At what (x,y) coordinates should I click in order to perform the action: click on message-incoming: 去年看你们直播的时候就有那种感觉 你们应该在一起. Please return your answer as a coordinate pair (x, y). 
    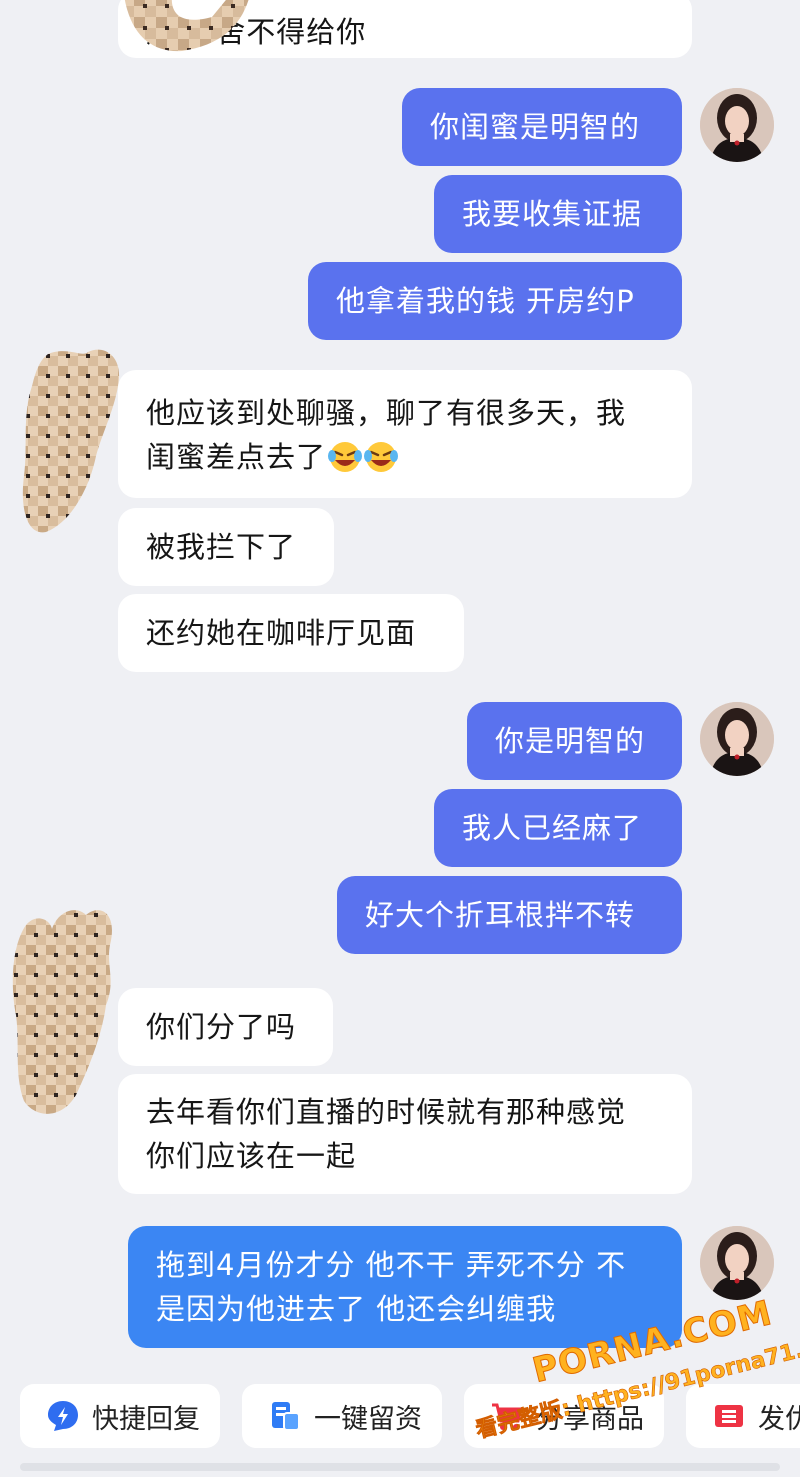
    Looking at the image, I should click on (405, 1134).